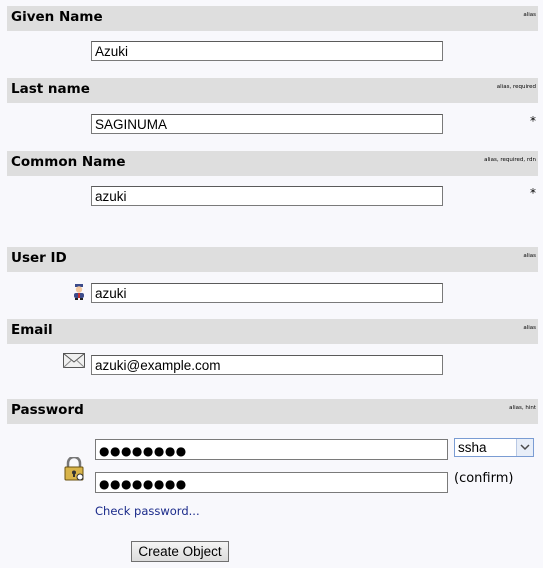 The width and height of the screenshot is (543, 568). Describe the element at coordinates (267, 293) in the screenshot. I see `user-id-input` at that location.